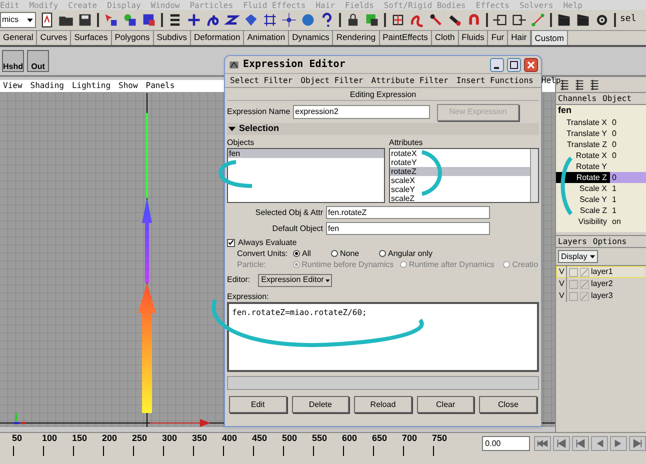  What do you see at coordinates (332, 80) in the screenshot?
I see `menu-item: Object Filter` at bounding box center [332, 80].